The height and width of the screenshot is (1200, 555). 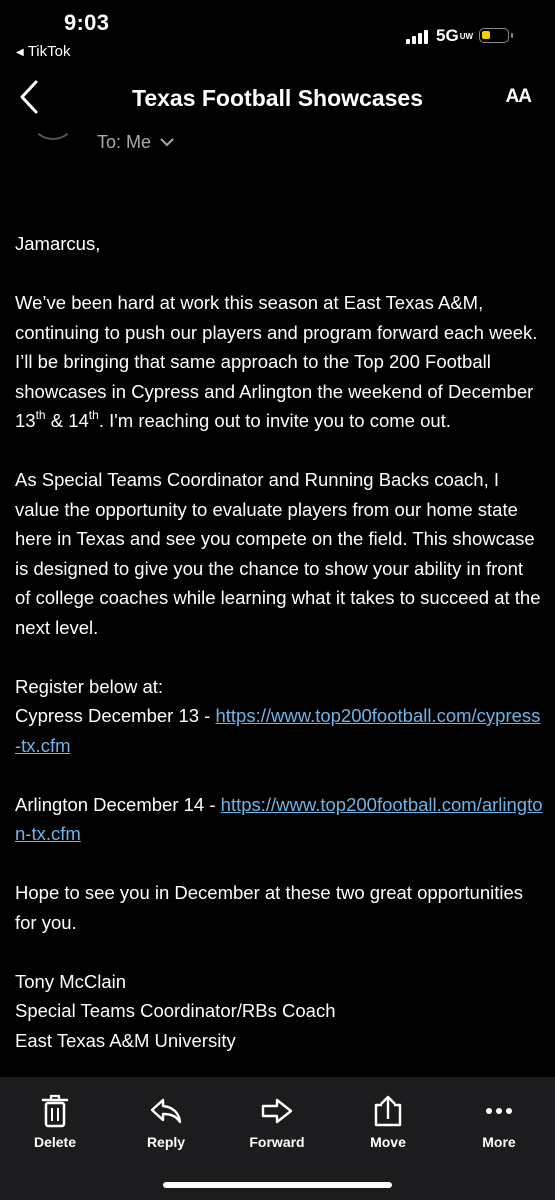 I want to click on recipient-toggle: To: Me, so click(x=135, y=142).